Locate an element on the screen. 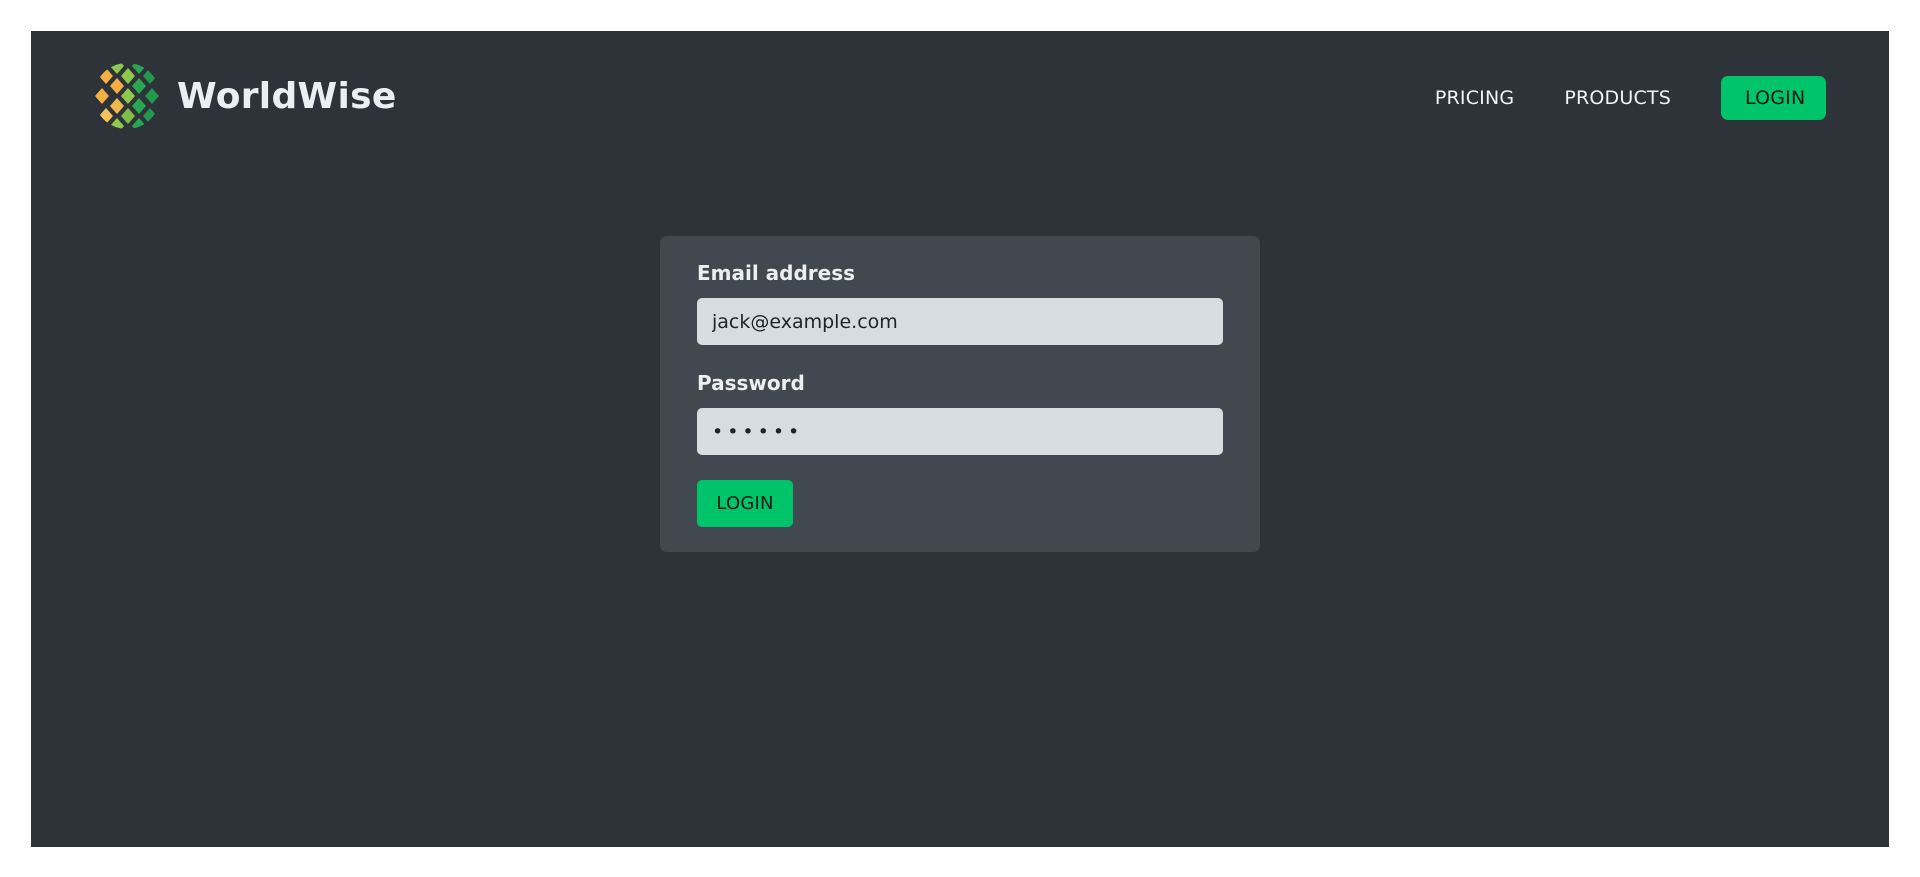 The width and height of the screenshot is (1920, 877). nav-links: PRICING PRODUCTS LOGIN is located at coordinates (1630, 98).